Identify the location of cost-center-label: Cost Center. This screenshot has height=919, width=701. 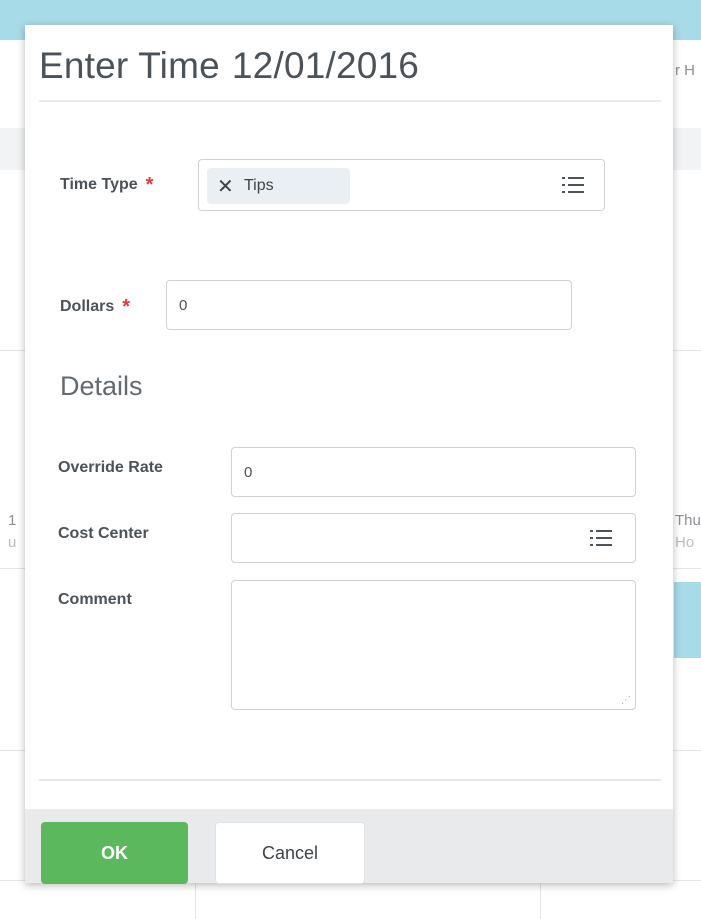
(103, 533).